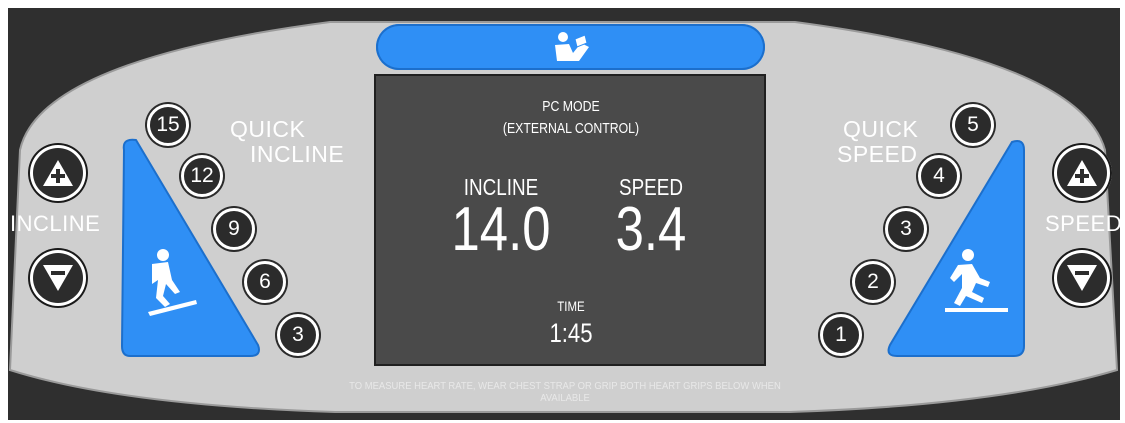 This screenshot has height=423, width=1125. Describe the element at coordinates (973, 125) in the screenshot. I see `quick-speed-5-button: 5` at that location.